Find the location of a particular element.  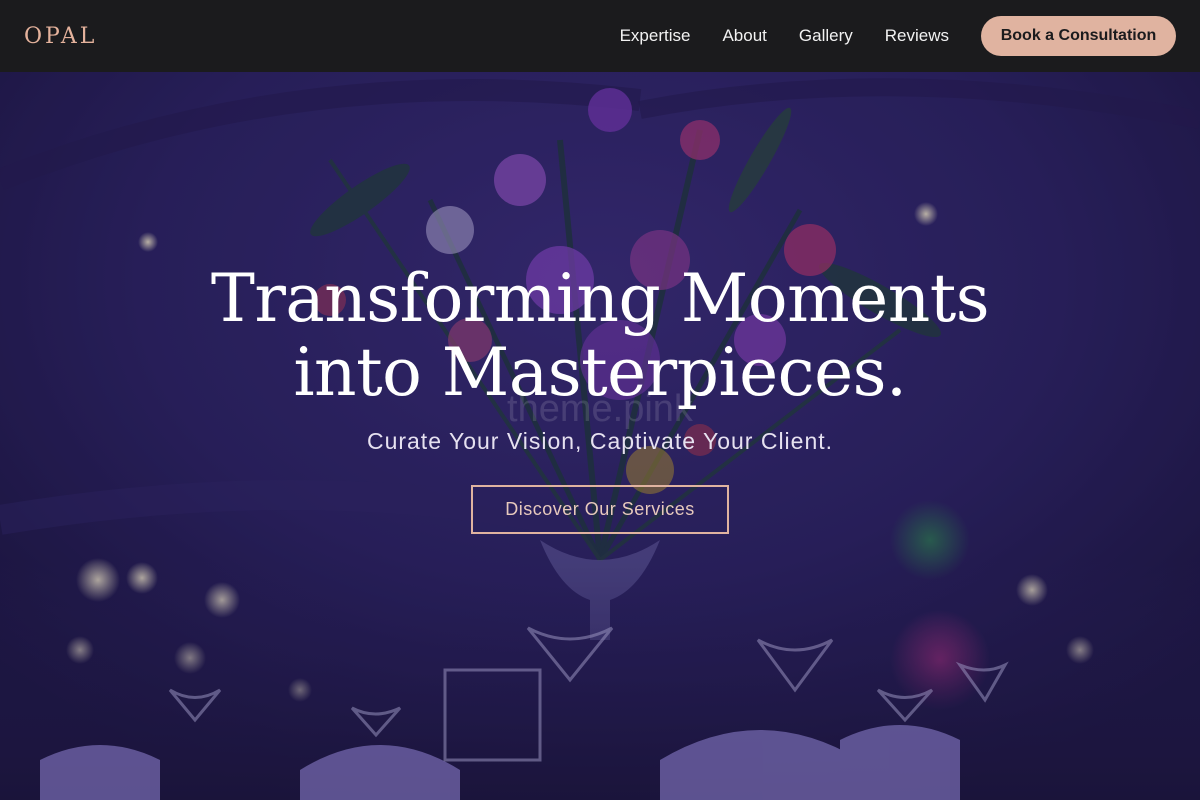

book-consultation-button: Book a Consultation is located at coordinates (1078, 36).